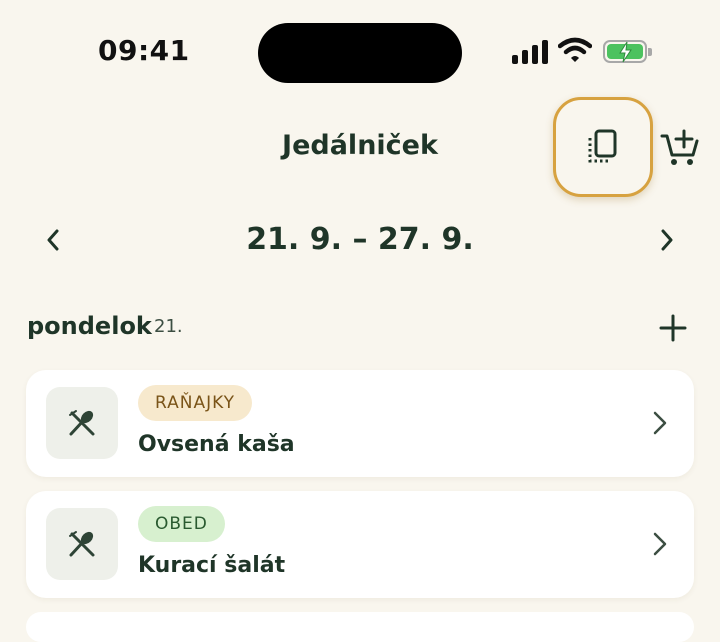 This screenshot has width=720, height=642. I want to click on week-navigator: 21. 9. – 27. 9., so click(360, 240).